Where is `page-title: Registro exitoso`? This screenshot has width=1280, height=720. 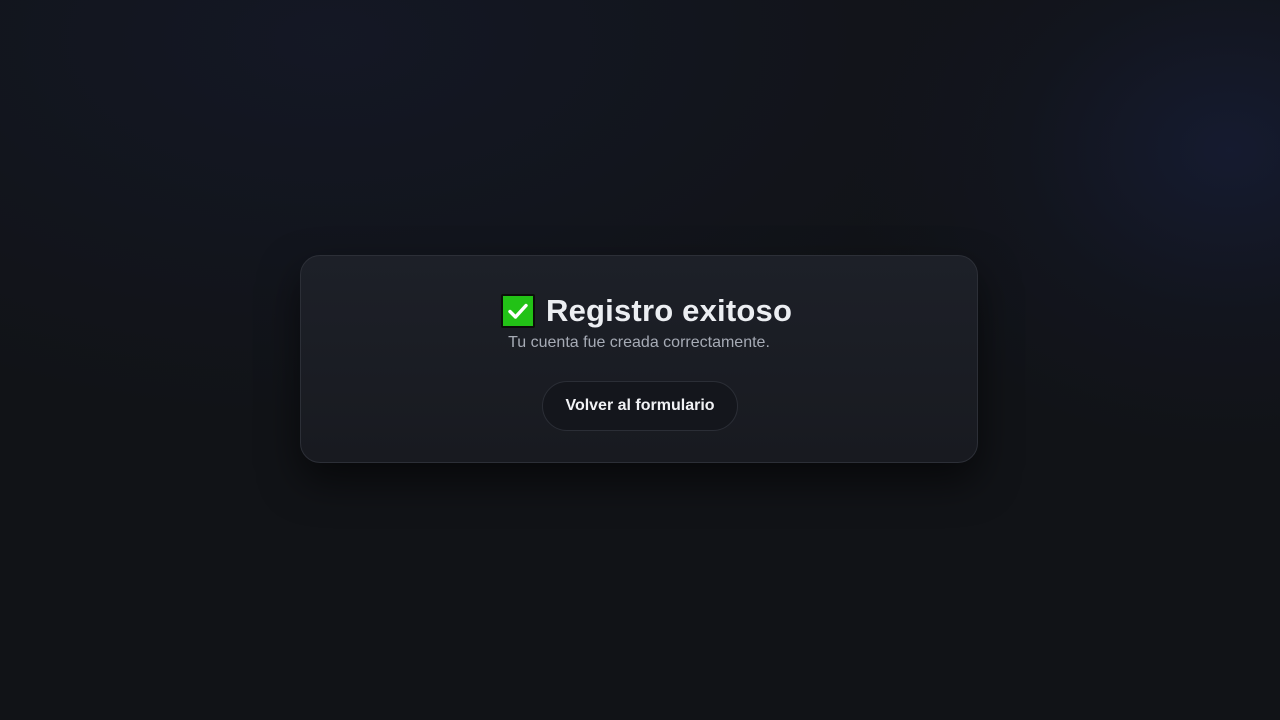 page-title: Registro exitoso is located at coordinates (669, 310).